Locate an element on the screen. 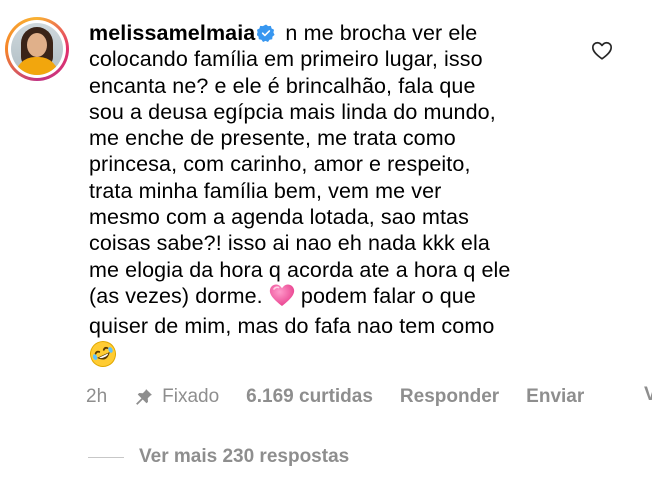  avatar-border is located at coordinates (37, 49).